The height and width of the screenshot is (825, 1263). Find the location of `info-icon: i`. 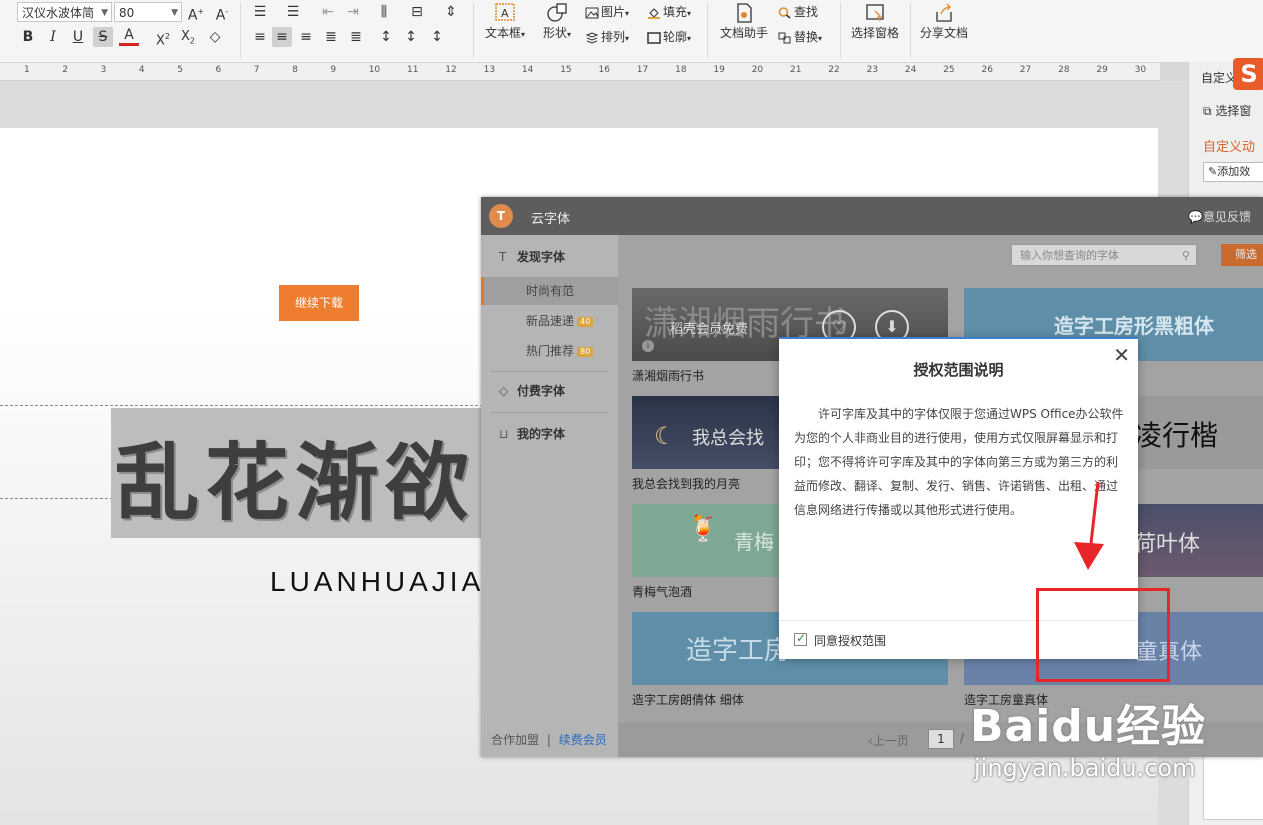

info-icon: i is located at coordinates (648, 346).